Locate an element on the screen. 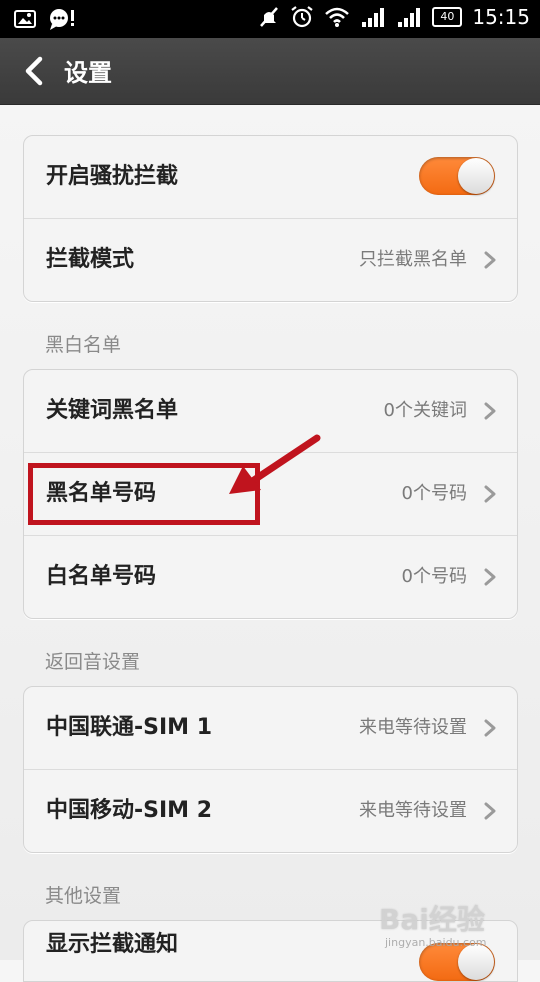 This screenshot has width=540, height=982. sim1-row: 中国联通-SIM 1 来电等待设置 is located at coordinates (270, 728).